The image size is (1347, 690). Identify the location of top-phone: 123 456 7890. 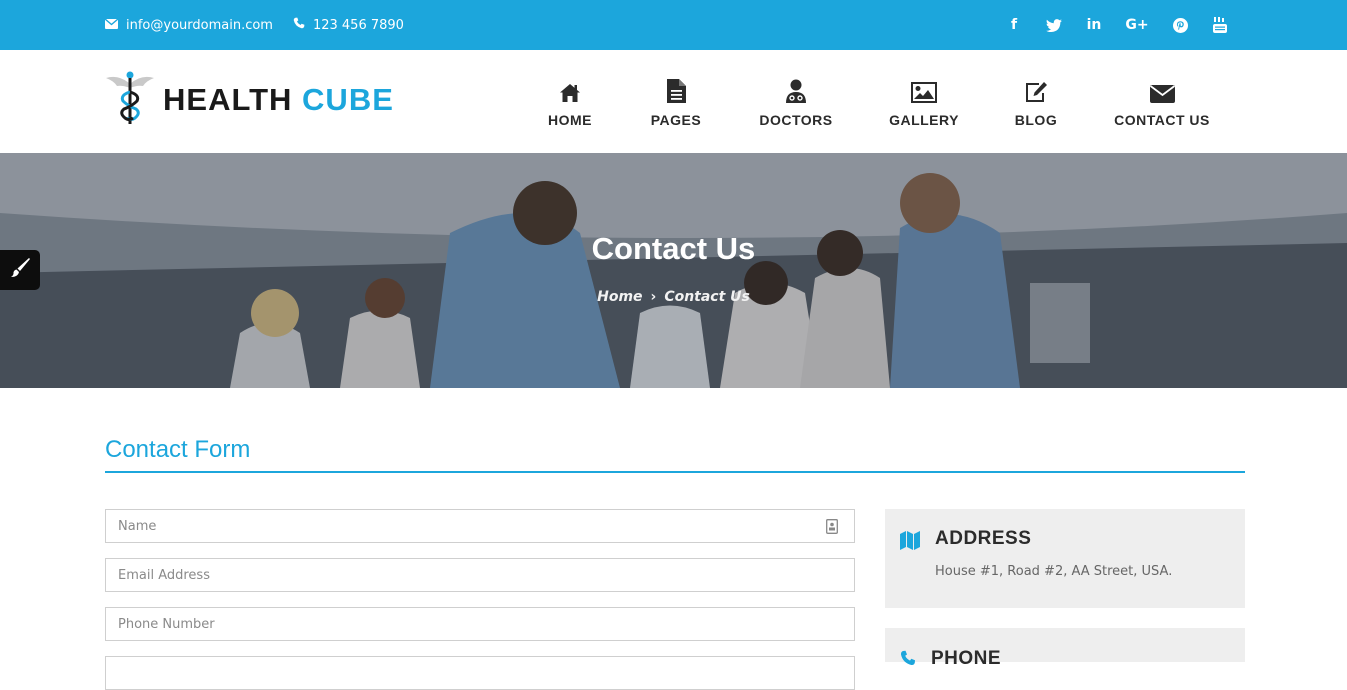
(348, 25).